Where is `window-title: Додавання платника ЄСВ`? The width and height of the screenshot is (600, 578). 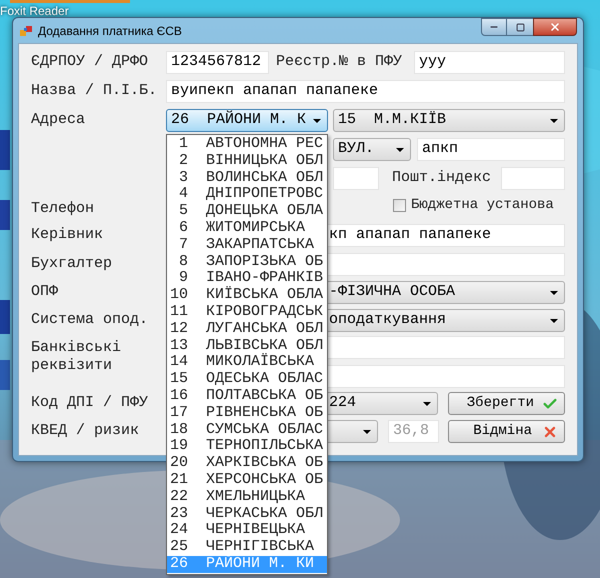
window-title: Додавання платника ЄСВ is located at coordinates (110, 31).